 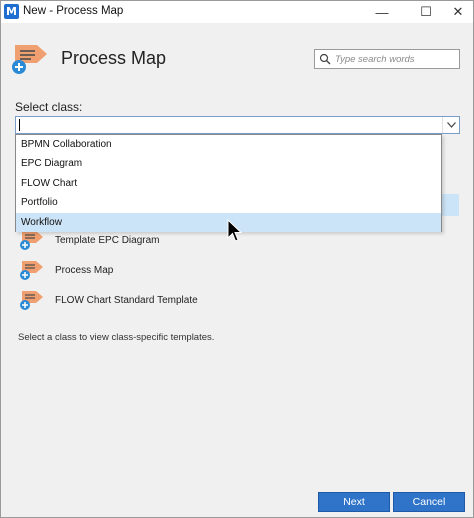 What do you see at coordinates (73, 11) in the screenshot?
I see `window-title: New - Process Map` at bounding box center [73, 11].